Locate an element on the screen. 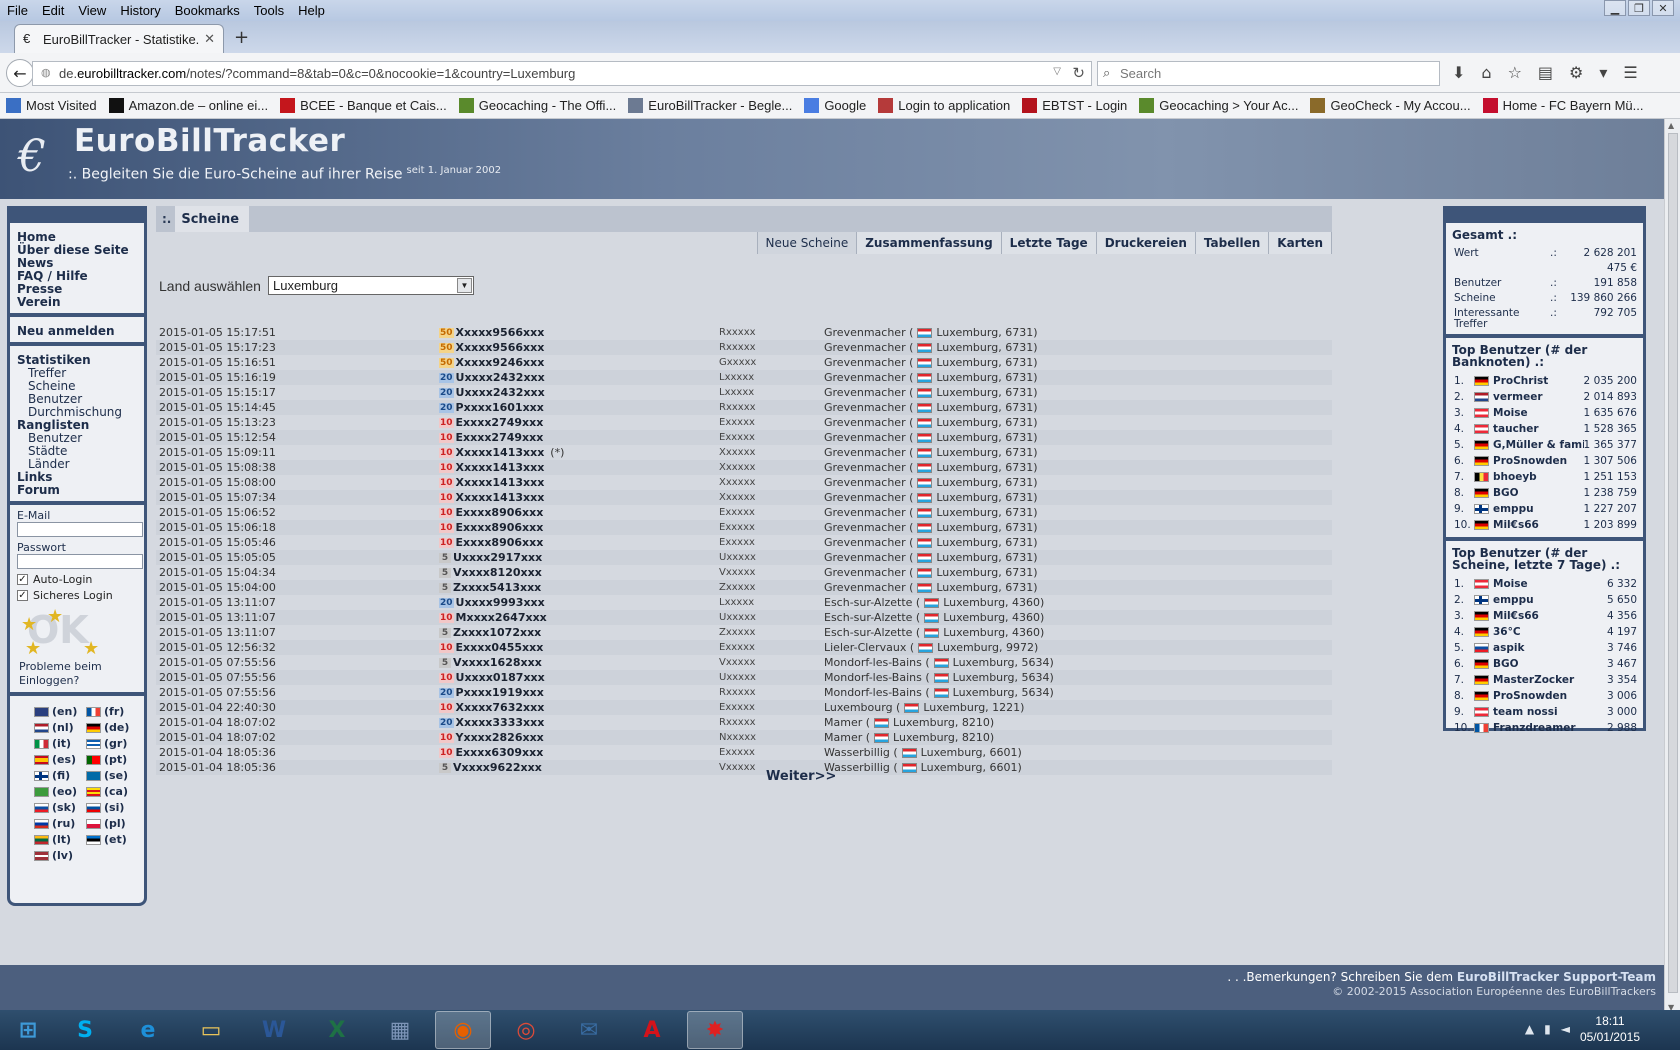 The width and height of the screenshot is (1680, 1050). language-option: (nl) is located at coordinates (58, 727).